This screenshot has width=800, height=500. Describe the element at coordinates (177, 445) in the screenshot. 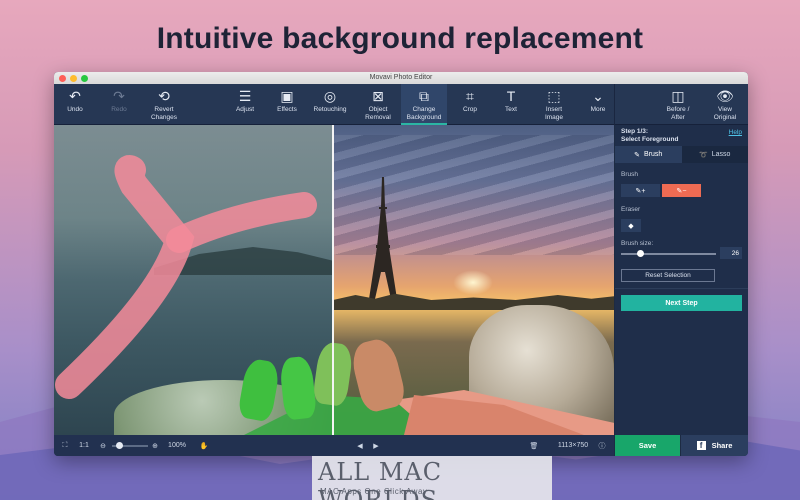

I see `zoom-level: 100%` at that location.